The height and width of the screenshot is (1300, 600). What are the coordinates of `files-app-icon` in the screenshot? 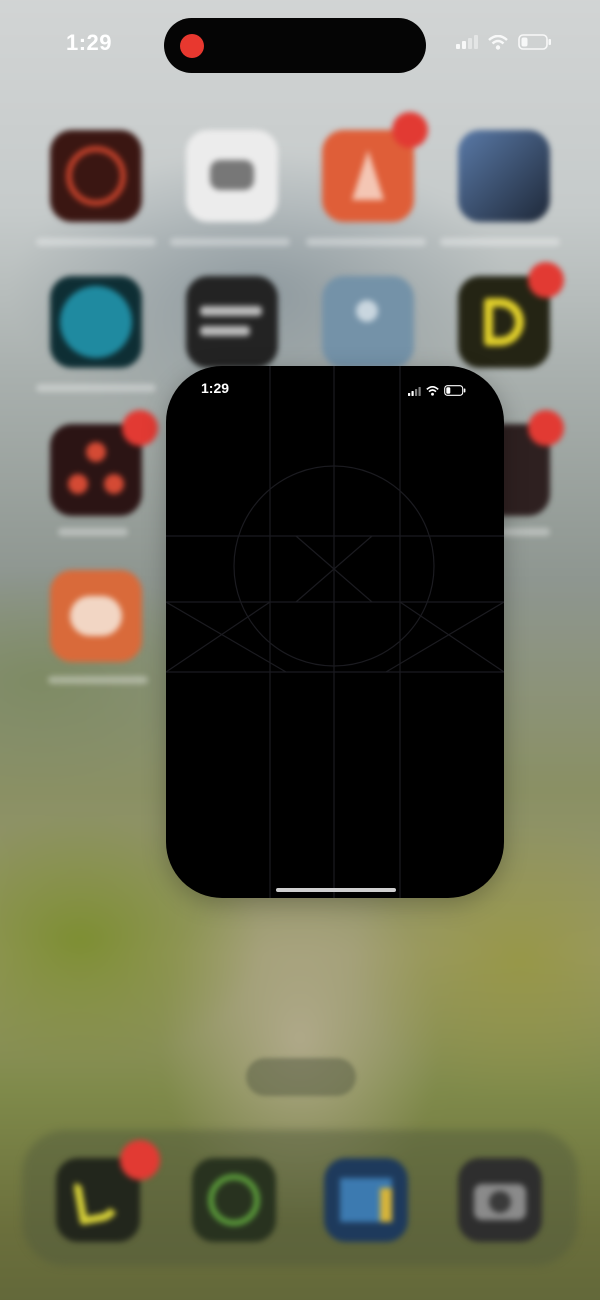 It's located at (366, 1200).